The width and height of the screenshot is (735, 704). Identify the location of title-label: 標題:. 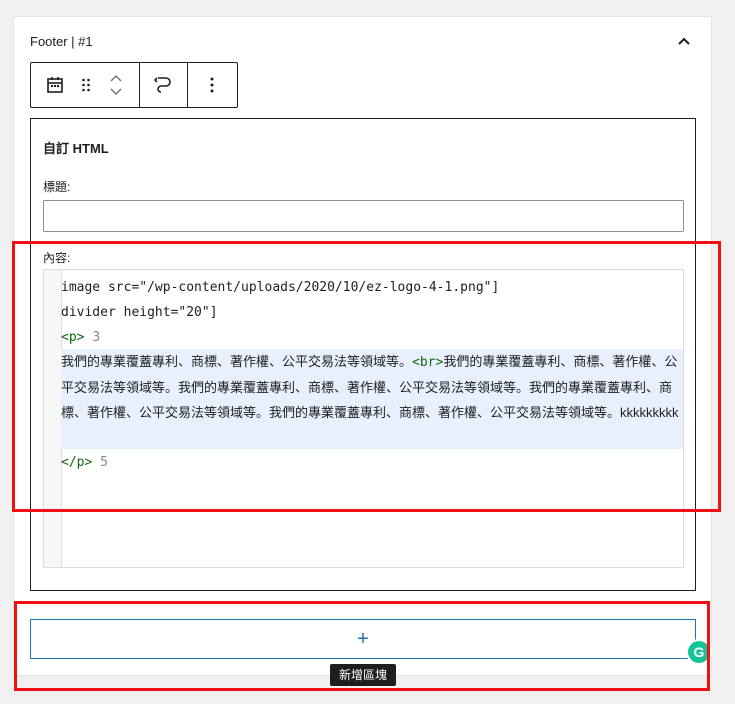
(57, 187).